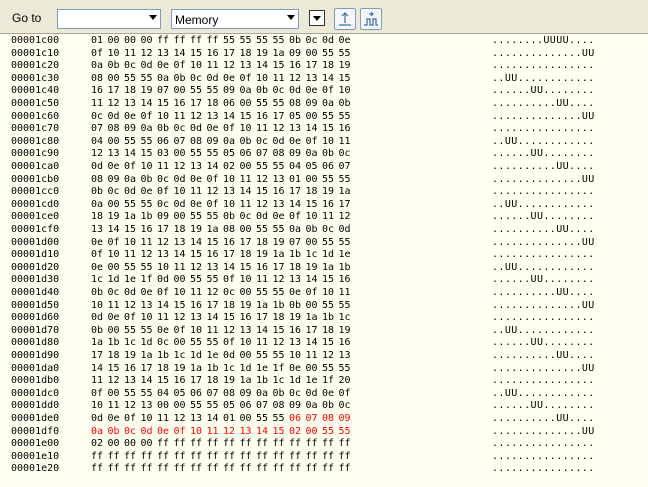  I want to click on dump-byte: 0e, so click(297, 293).